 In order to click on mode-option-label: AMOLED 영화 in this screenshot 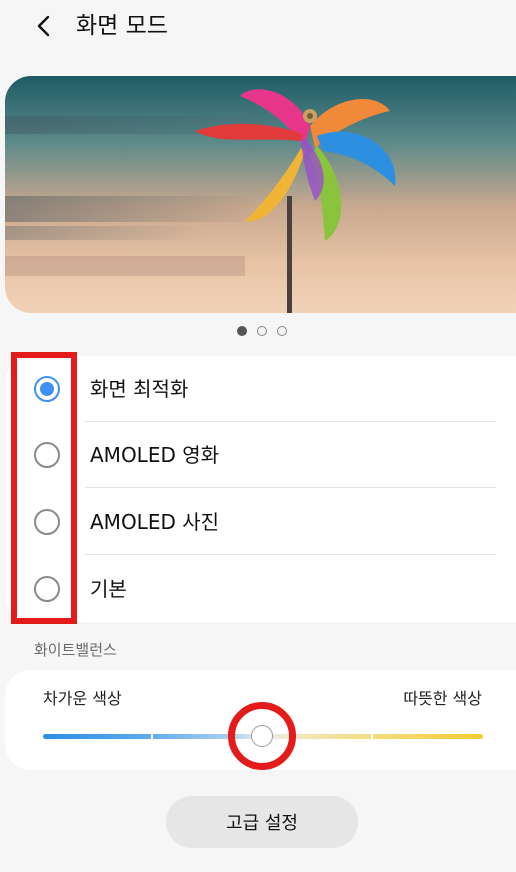, I will do `click(155, 455)`.